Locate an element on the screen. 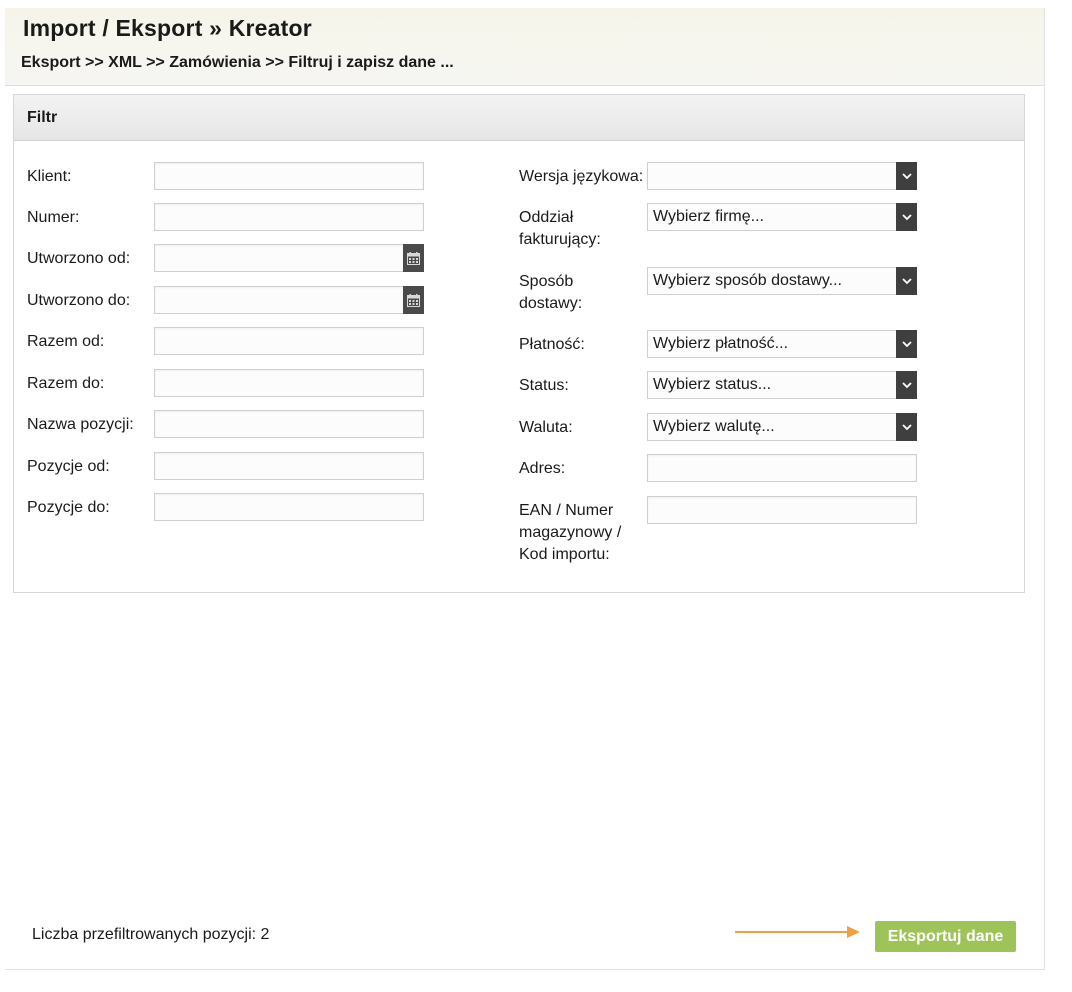 The image size is (1072, 992). delivery-method-label: Sposób dostawy: is located at coordinates (550, 293).